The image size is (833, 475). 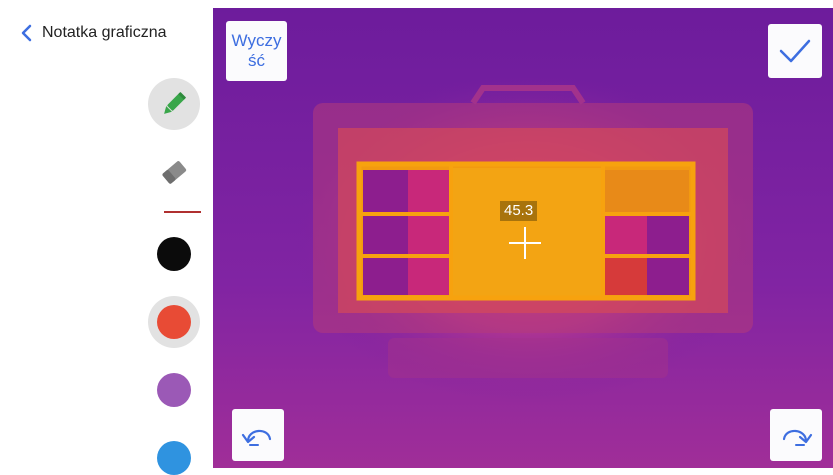 What do you see at coordinates (797, 437) in the screenshot?
I see `redo-icon` at bounding box center [797, 437].